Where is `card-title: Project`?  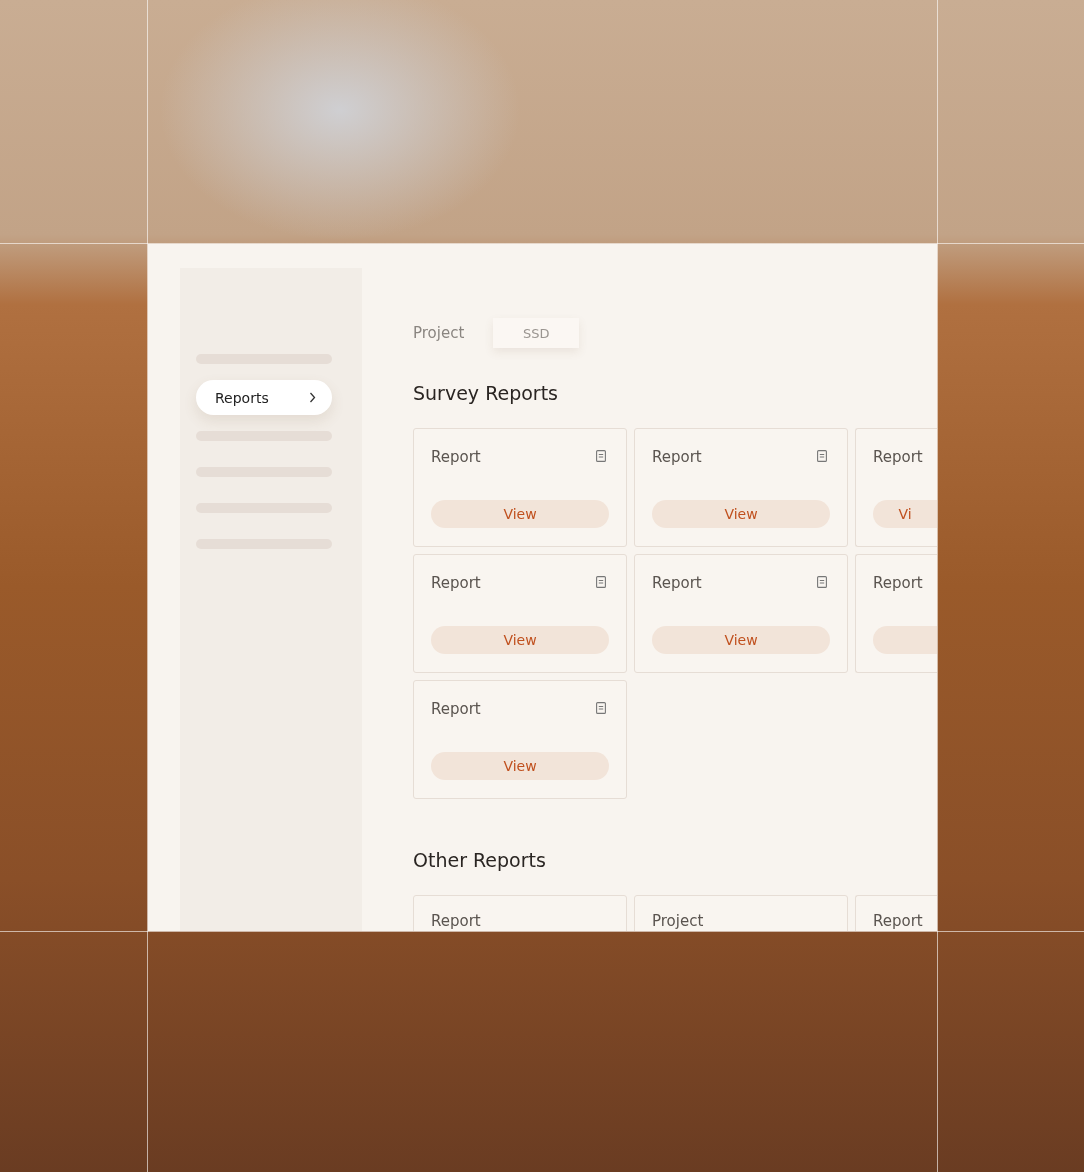 card-title: Project is located at coordinates (678, 921).